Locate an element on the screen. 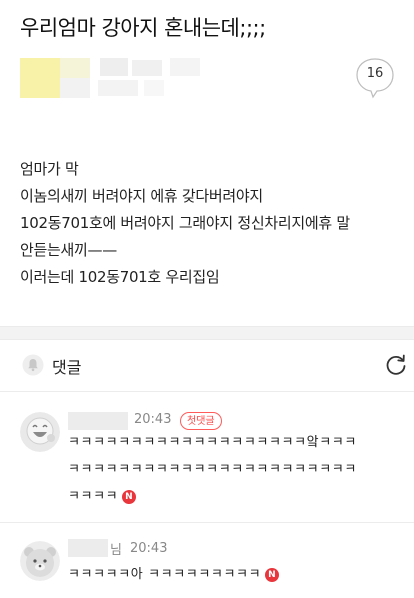  comment-author-suffix: 님 is located at coordinates (116, 550).